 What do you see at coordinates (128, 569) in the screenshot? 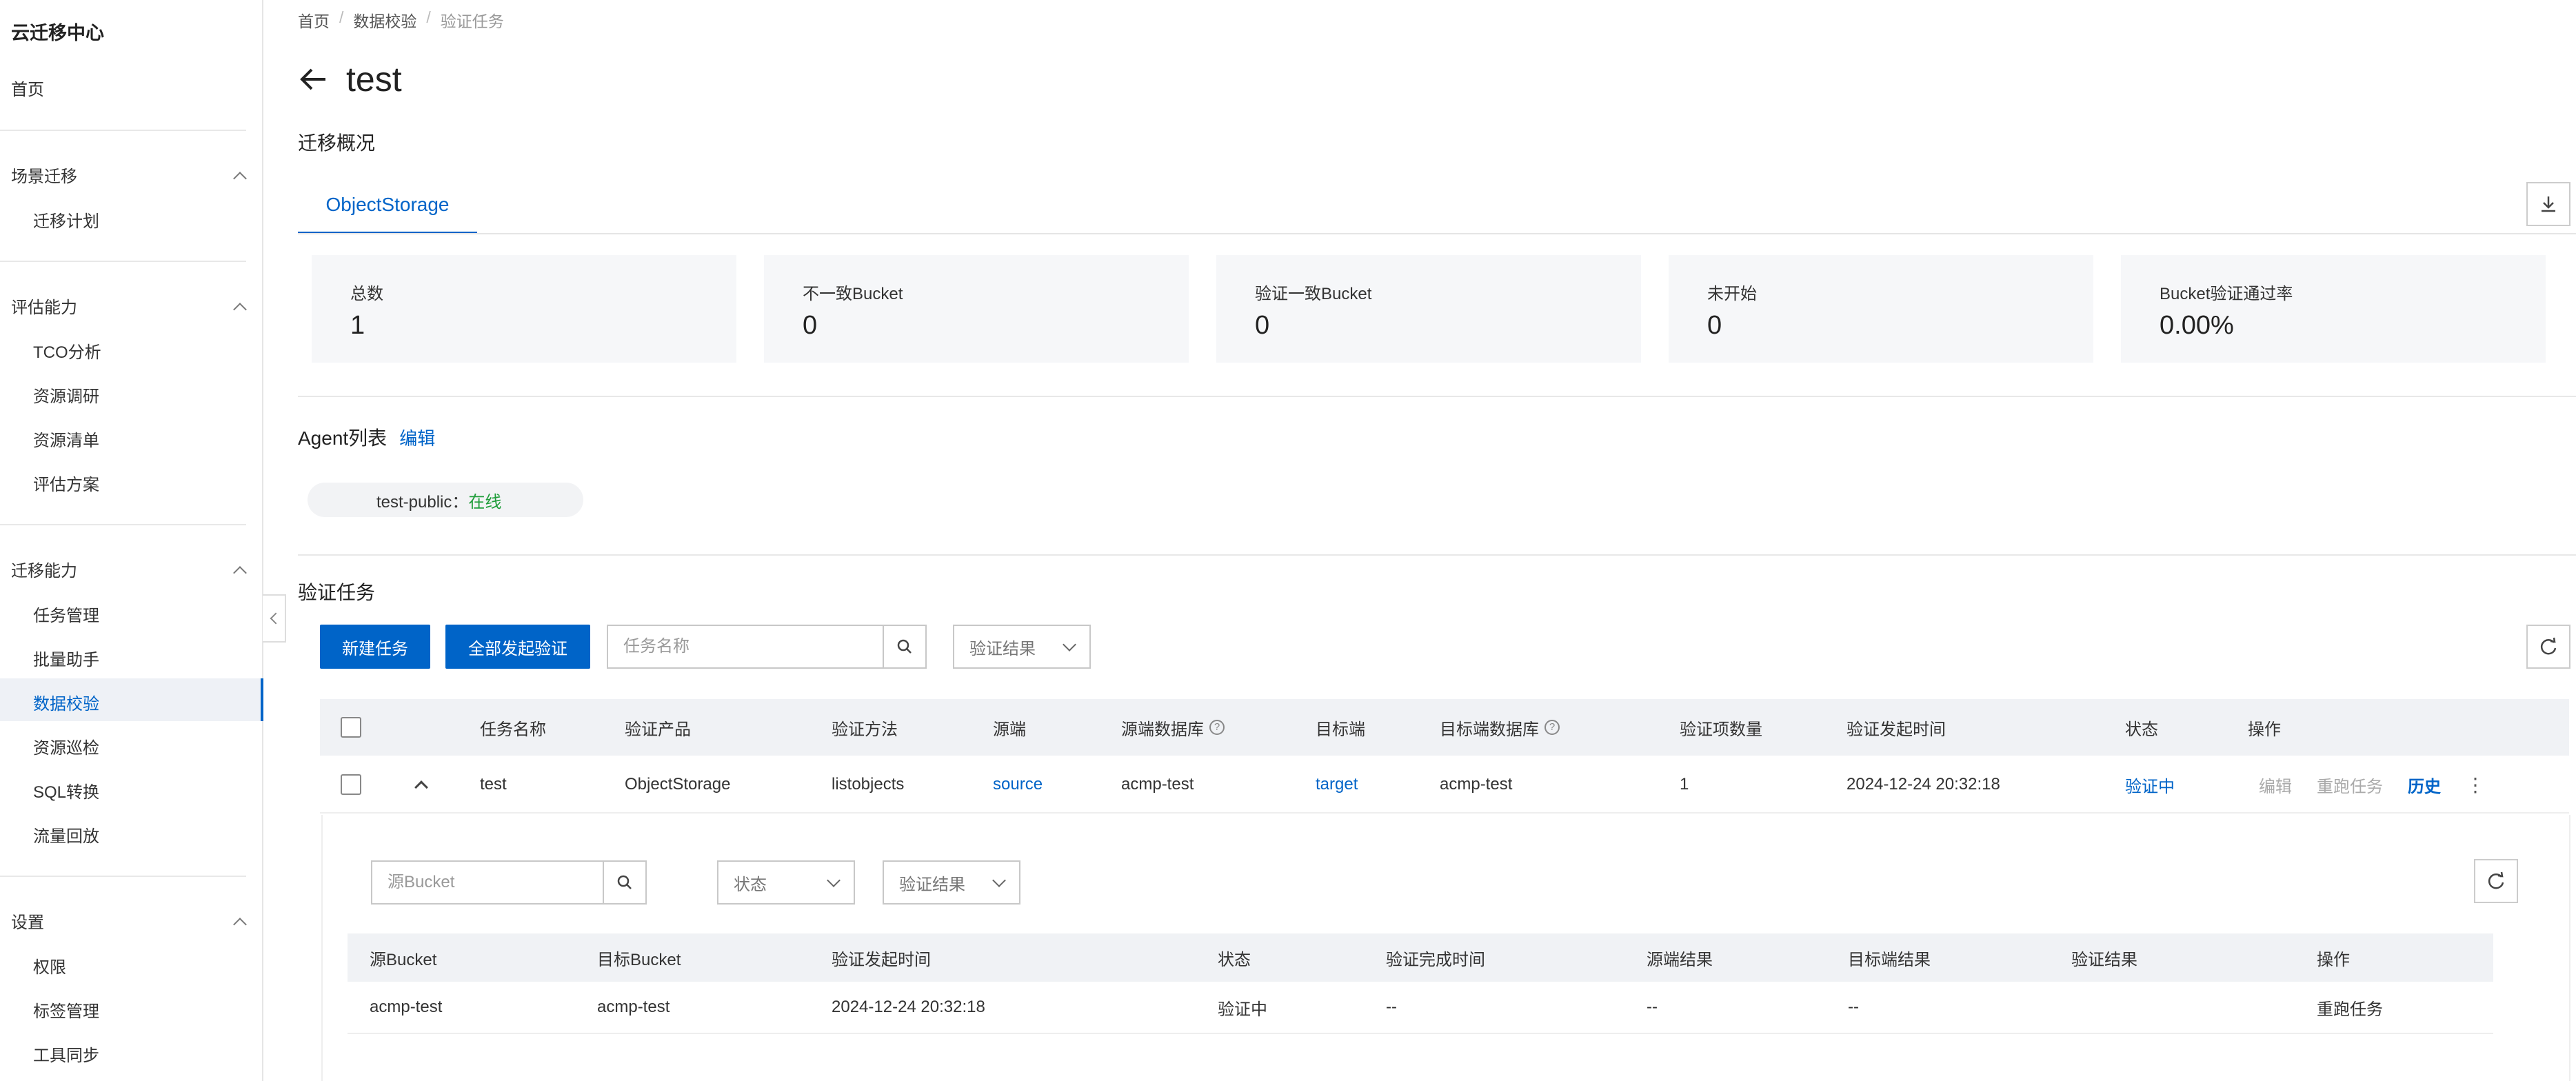
I see `sidebar-group-migration: 迁移能力` at bounding box center [128, 569].